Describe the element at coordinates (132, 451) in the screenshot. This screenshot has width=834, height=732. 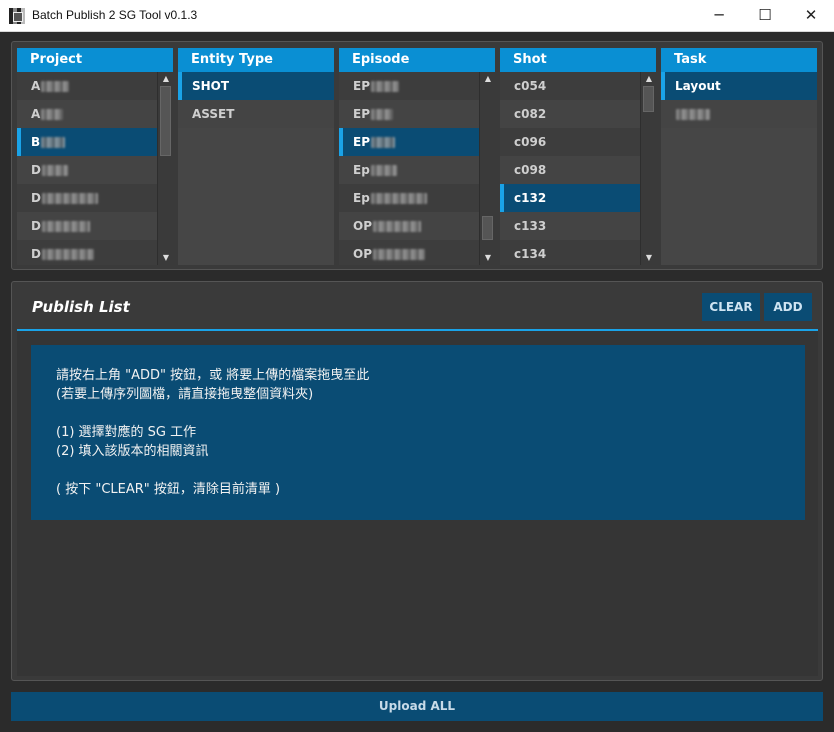
I see `instruction-line: (2) 填入該版本的相關資訊` at that location.